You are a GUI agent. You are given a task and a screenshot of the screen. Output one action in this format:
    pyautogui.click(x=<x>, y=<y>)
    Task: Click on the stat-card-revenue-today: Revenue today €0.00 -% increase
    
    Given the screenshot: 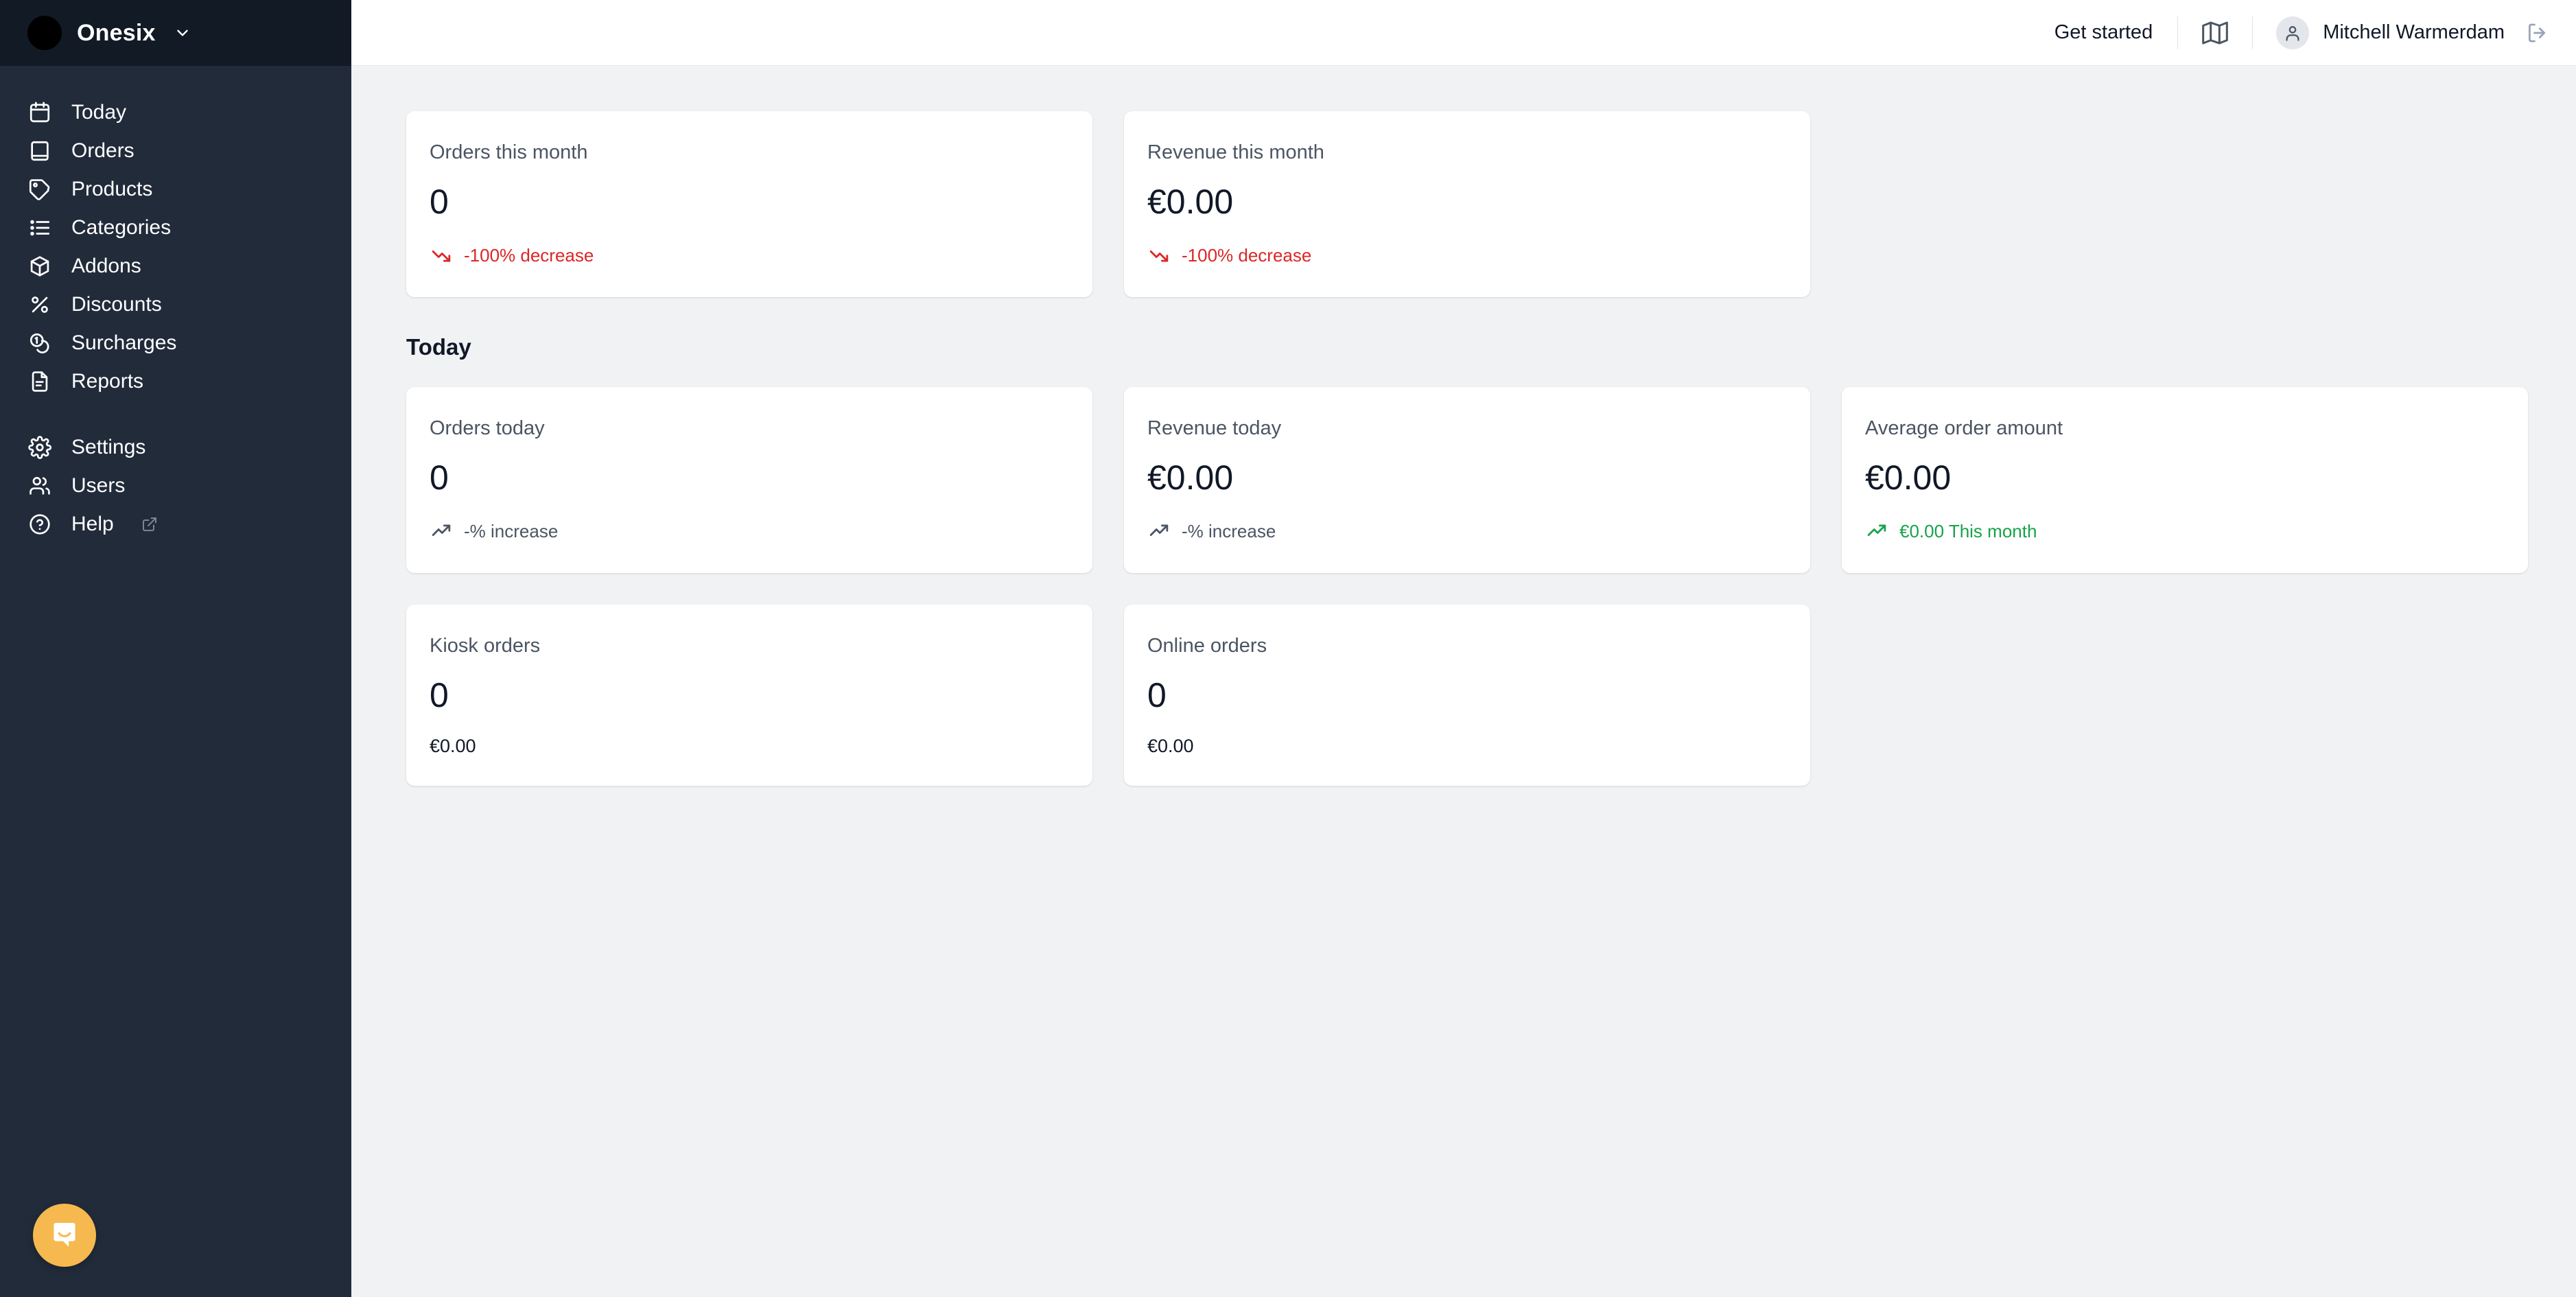 What is the action you would take?
    pyautogui.click(x=1467, y=480)
    